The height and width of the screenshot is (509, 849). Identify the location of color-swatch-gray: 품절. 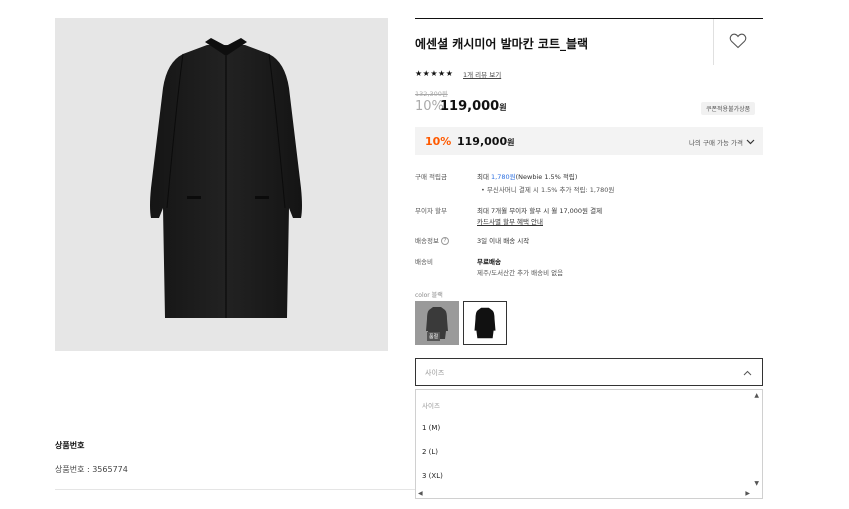
(437, 323).